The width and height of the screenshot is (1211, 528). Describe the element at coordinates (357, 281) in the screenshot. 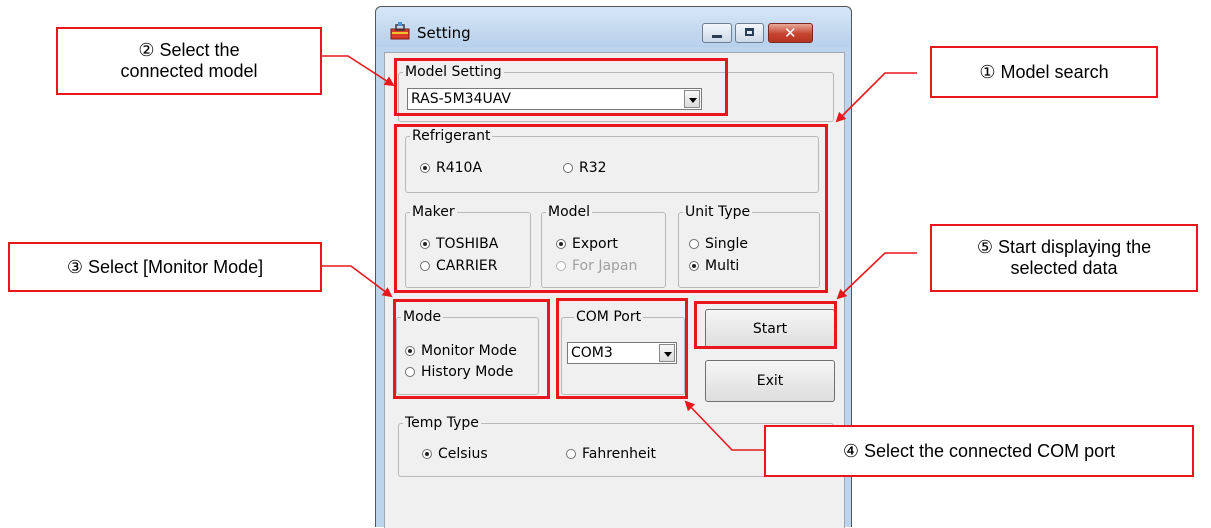

I see `arrow-select-mode` at that location.